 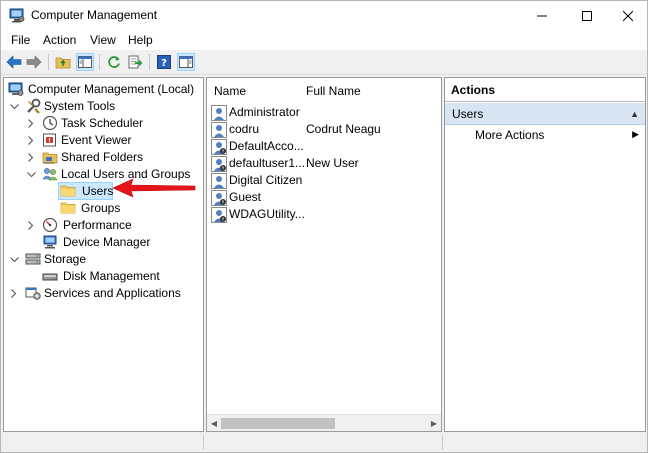 I want to click on submenu-arrow-icon: ▶, so click(x=635, y=134).